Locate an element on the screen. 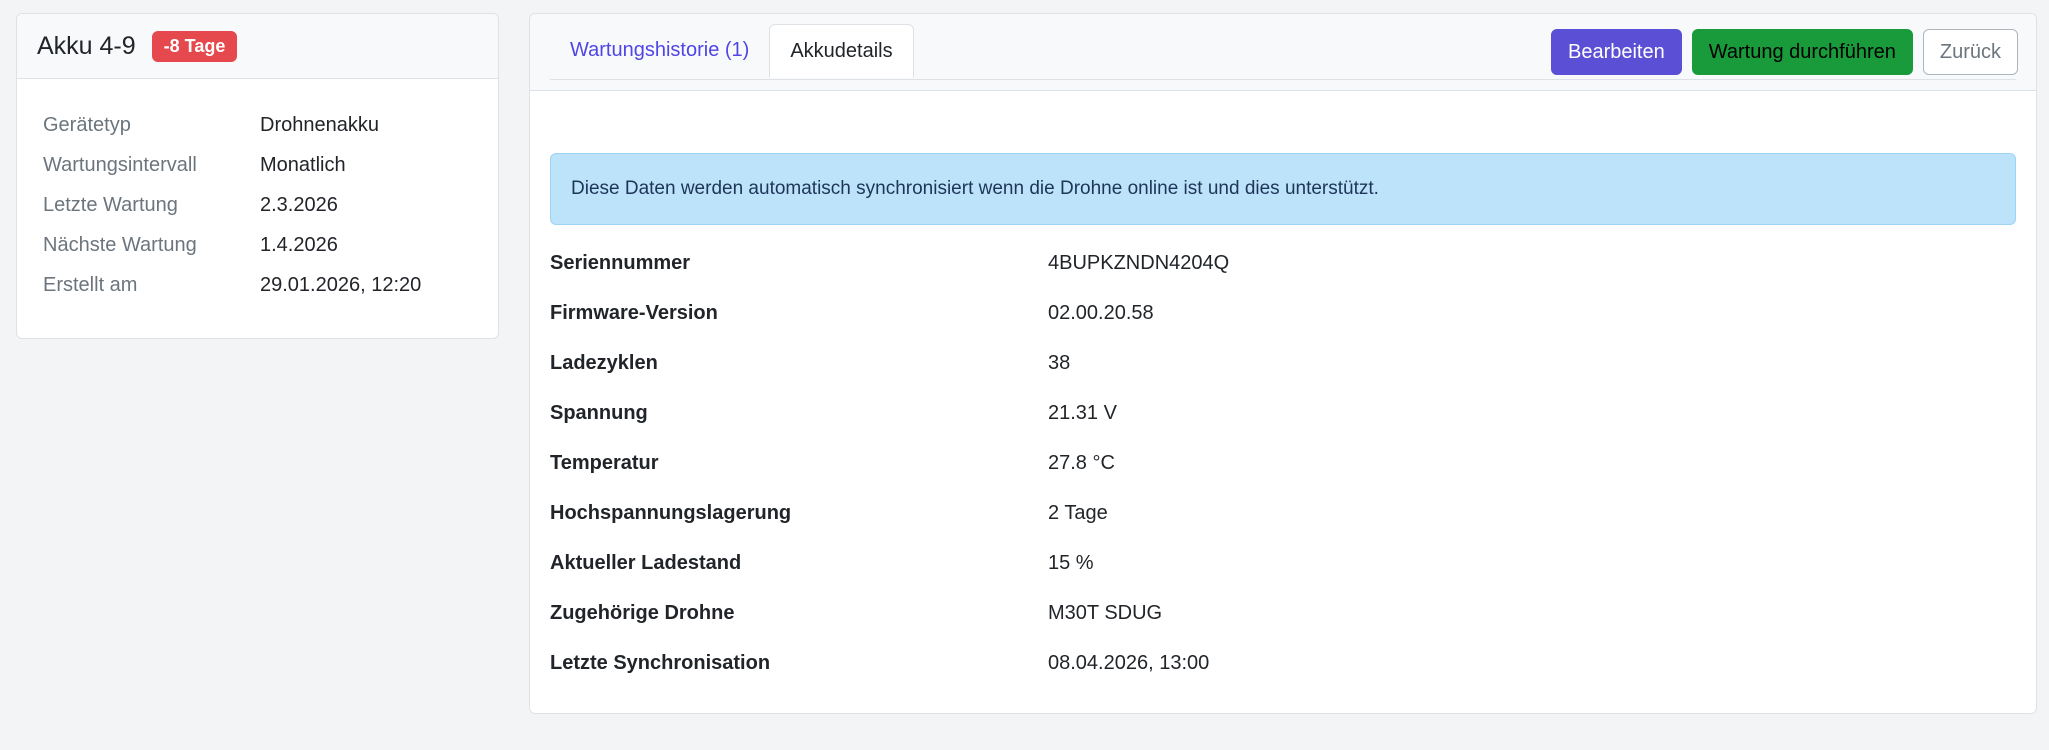  spec-row-high-voltage-storage: Hochspannungslagerung 2 Tage is located at coordinates (1283, 513).